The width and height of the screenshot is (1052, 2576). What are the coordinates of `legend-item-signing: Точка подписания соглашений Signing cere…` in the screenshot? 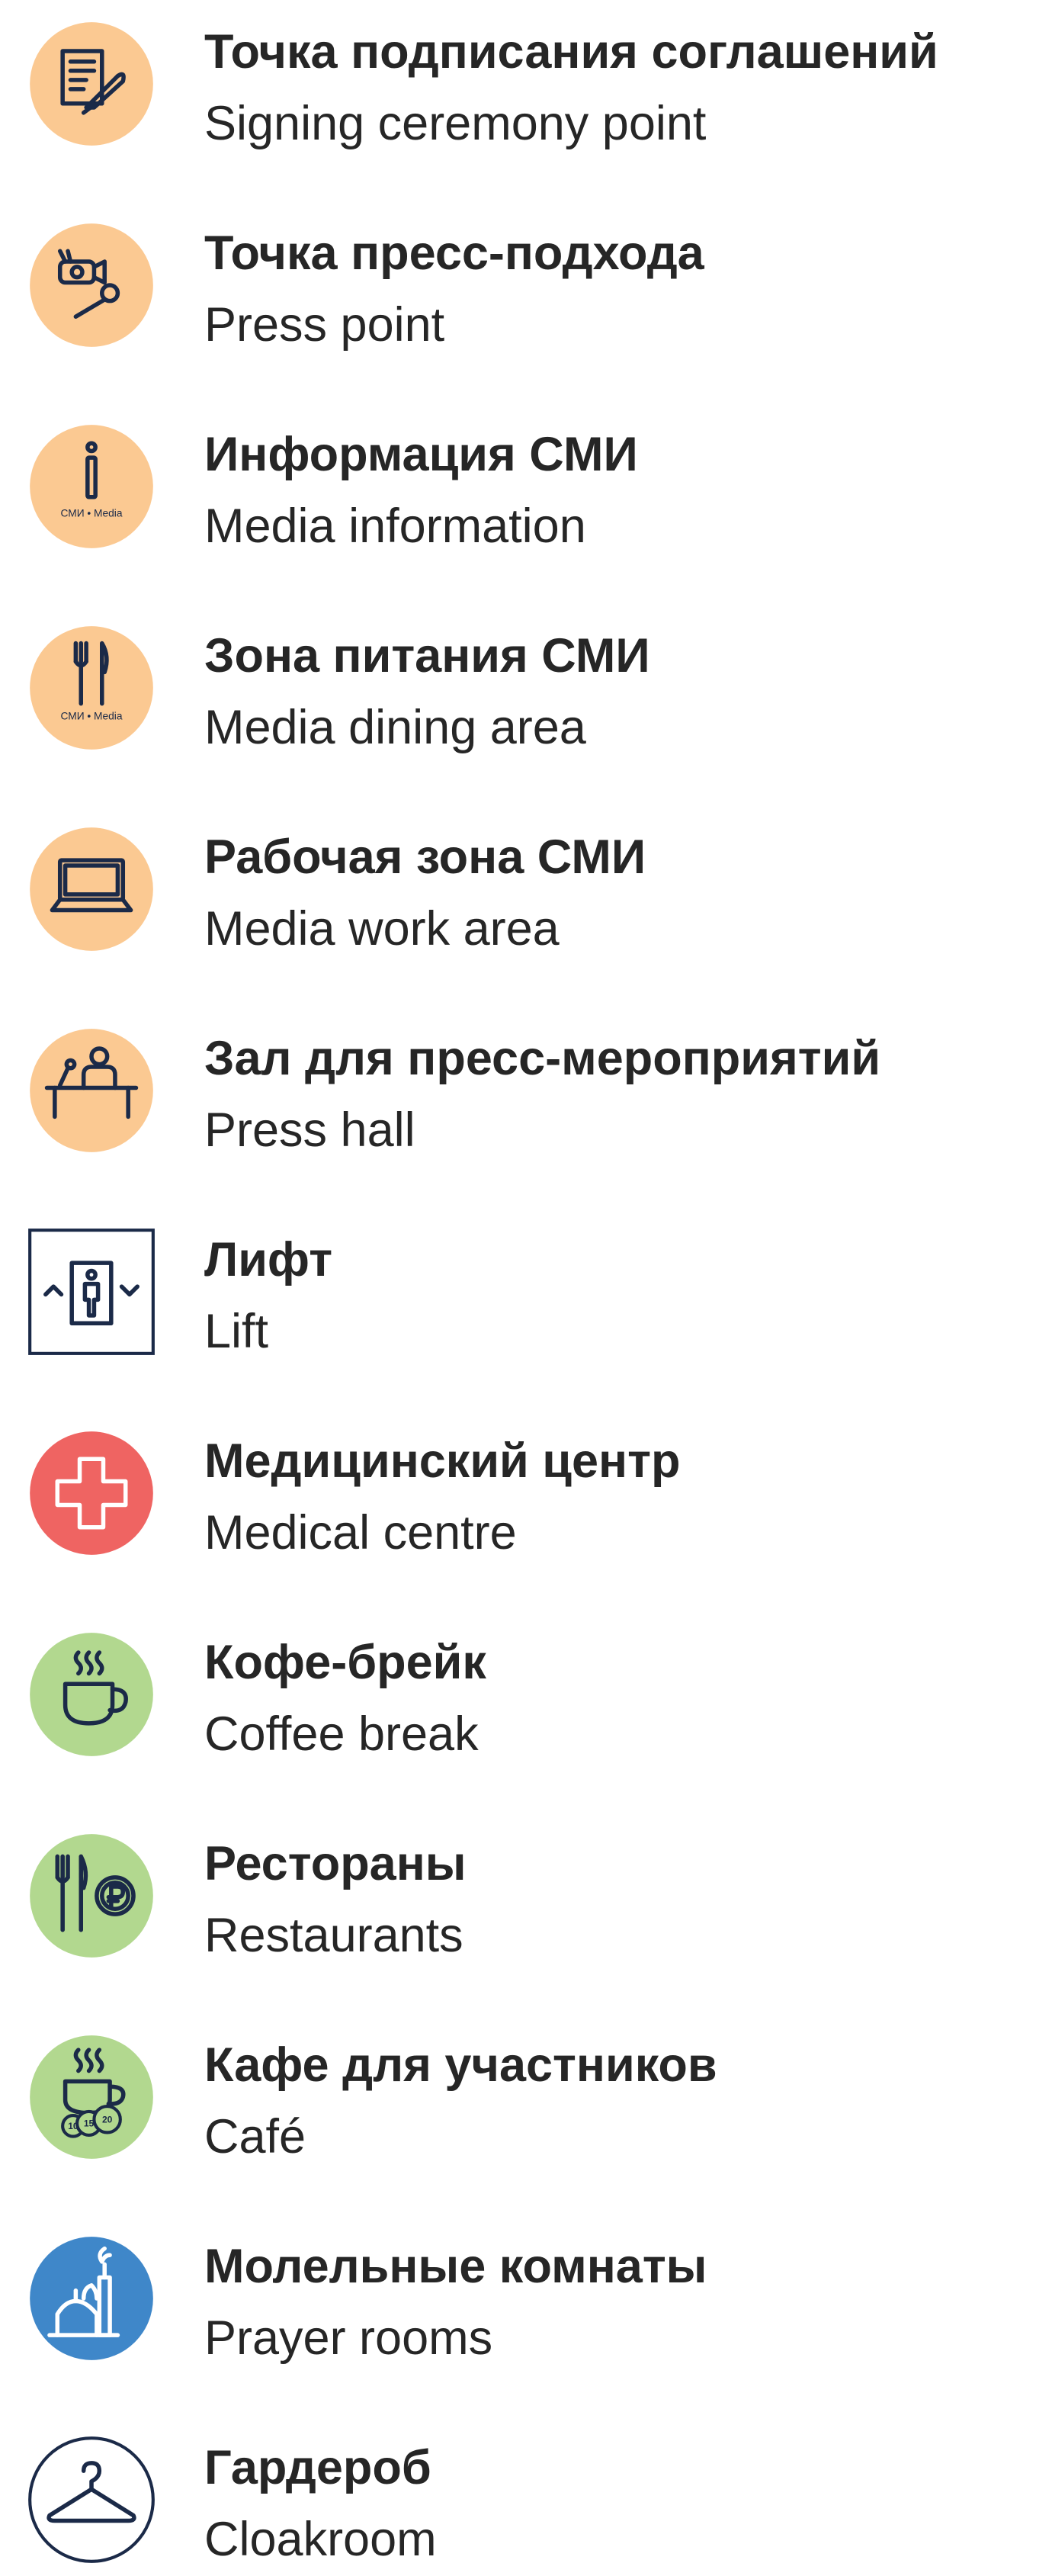 It's located at (526, 76).